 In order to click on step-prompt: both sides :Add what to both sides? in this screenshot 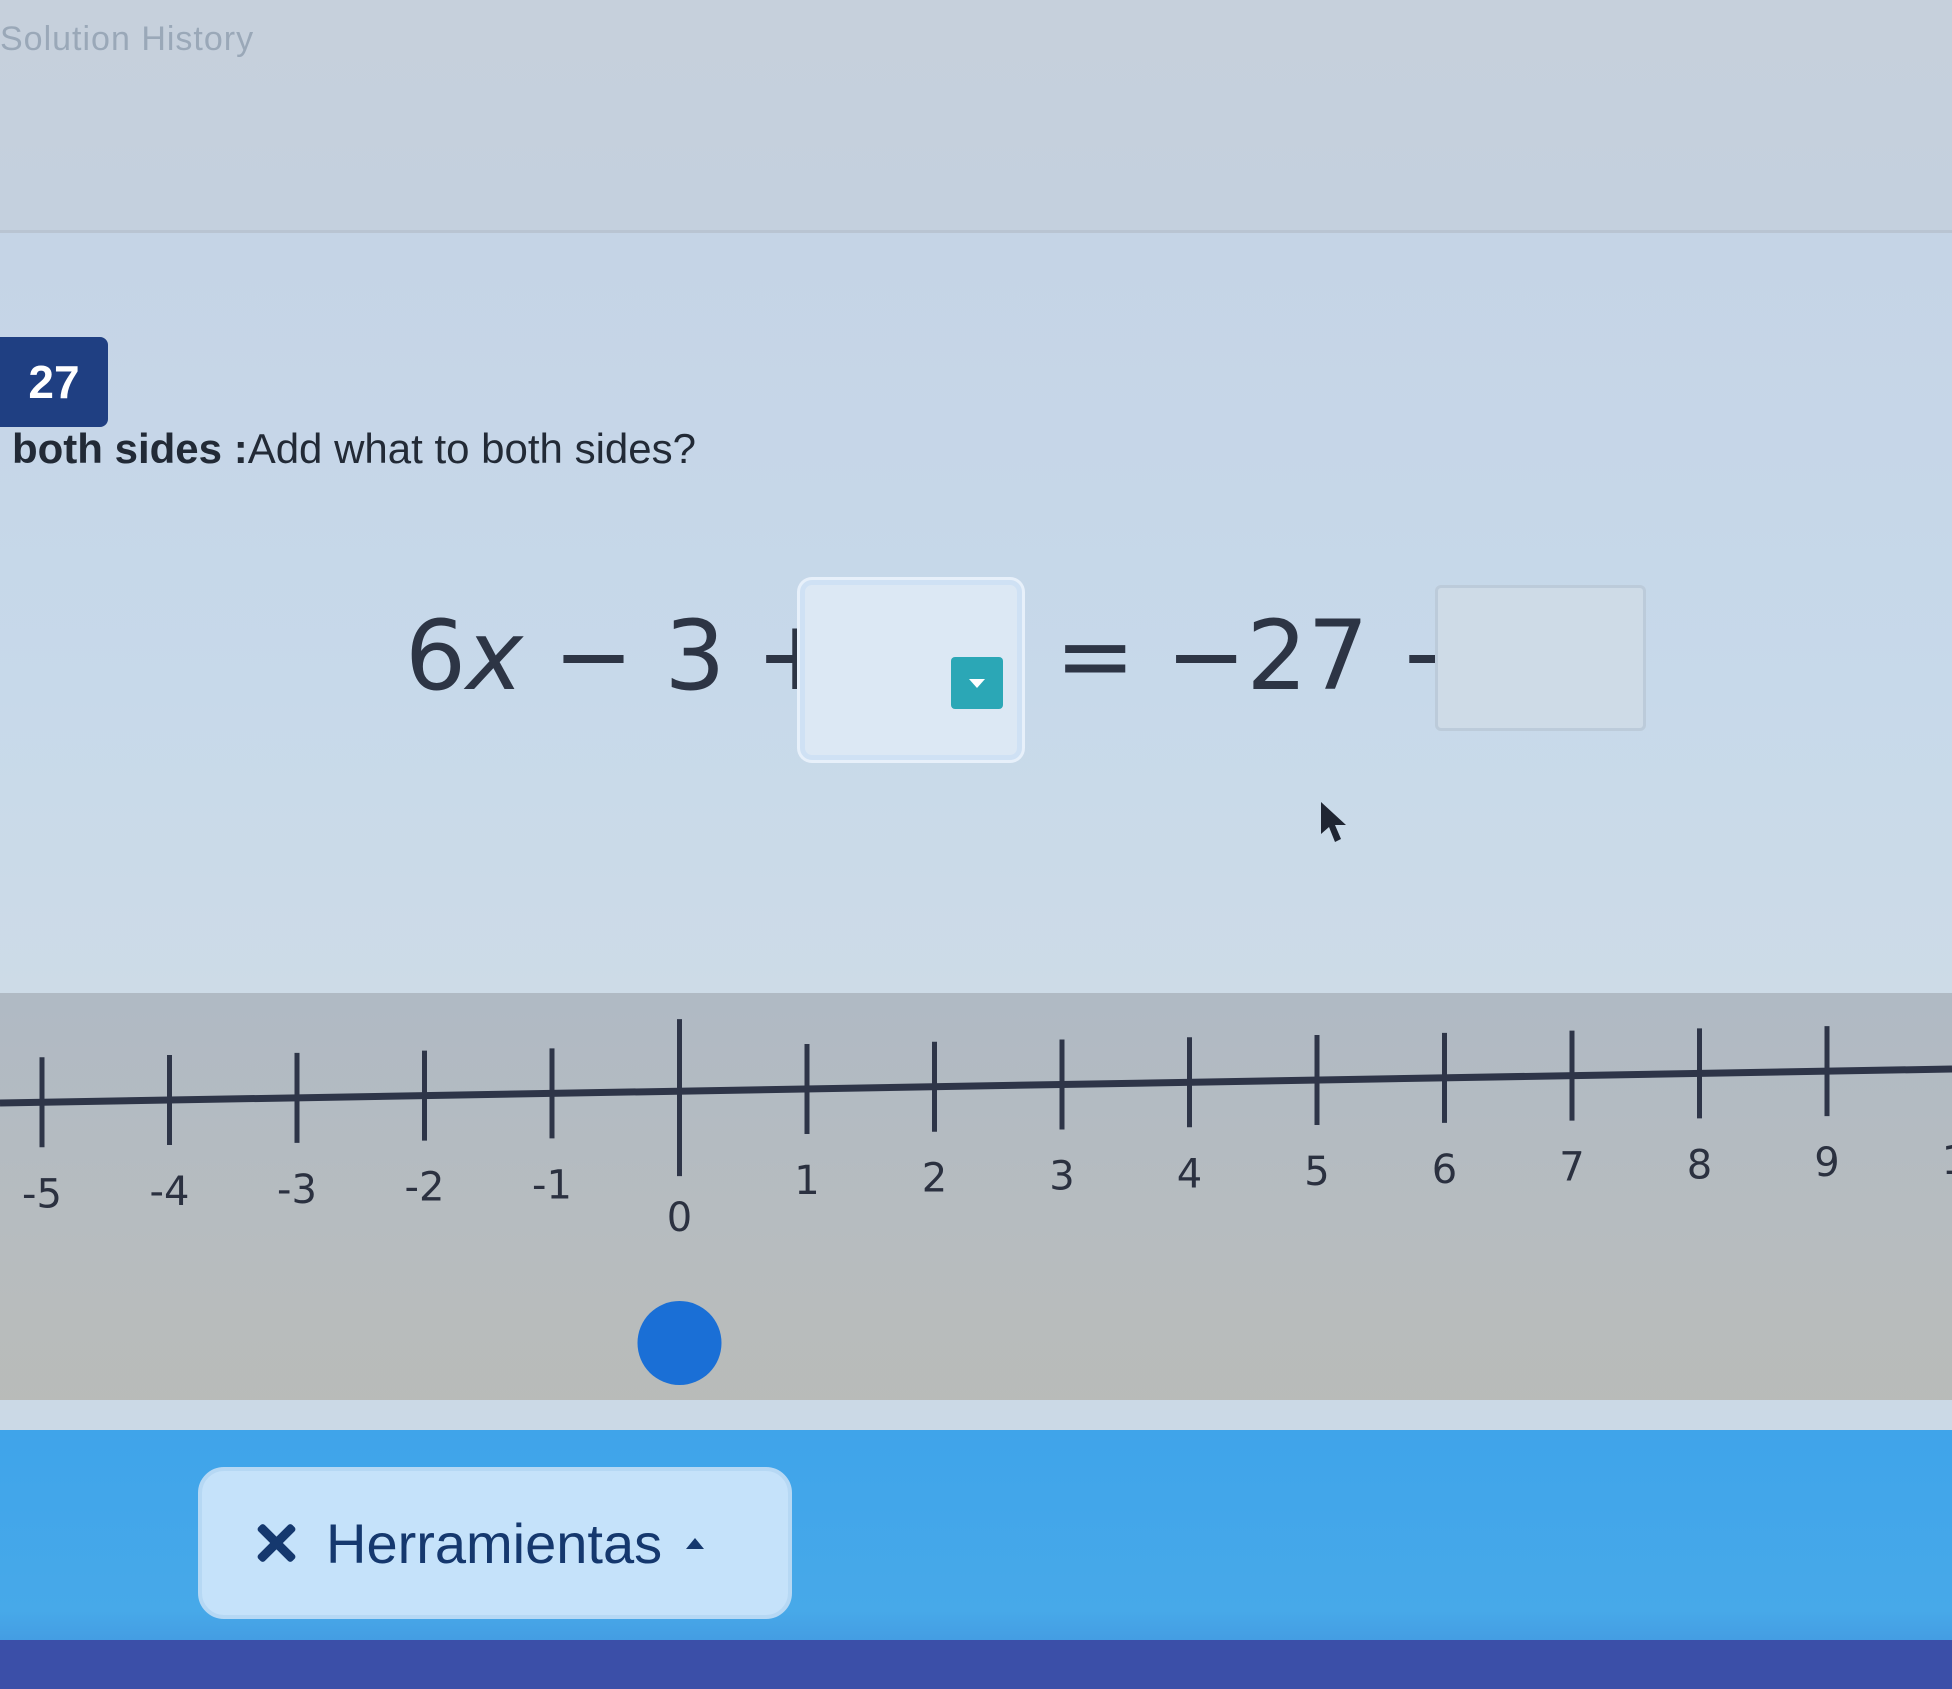, I will do `click(354, 449)`.